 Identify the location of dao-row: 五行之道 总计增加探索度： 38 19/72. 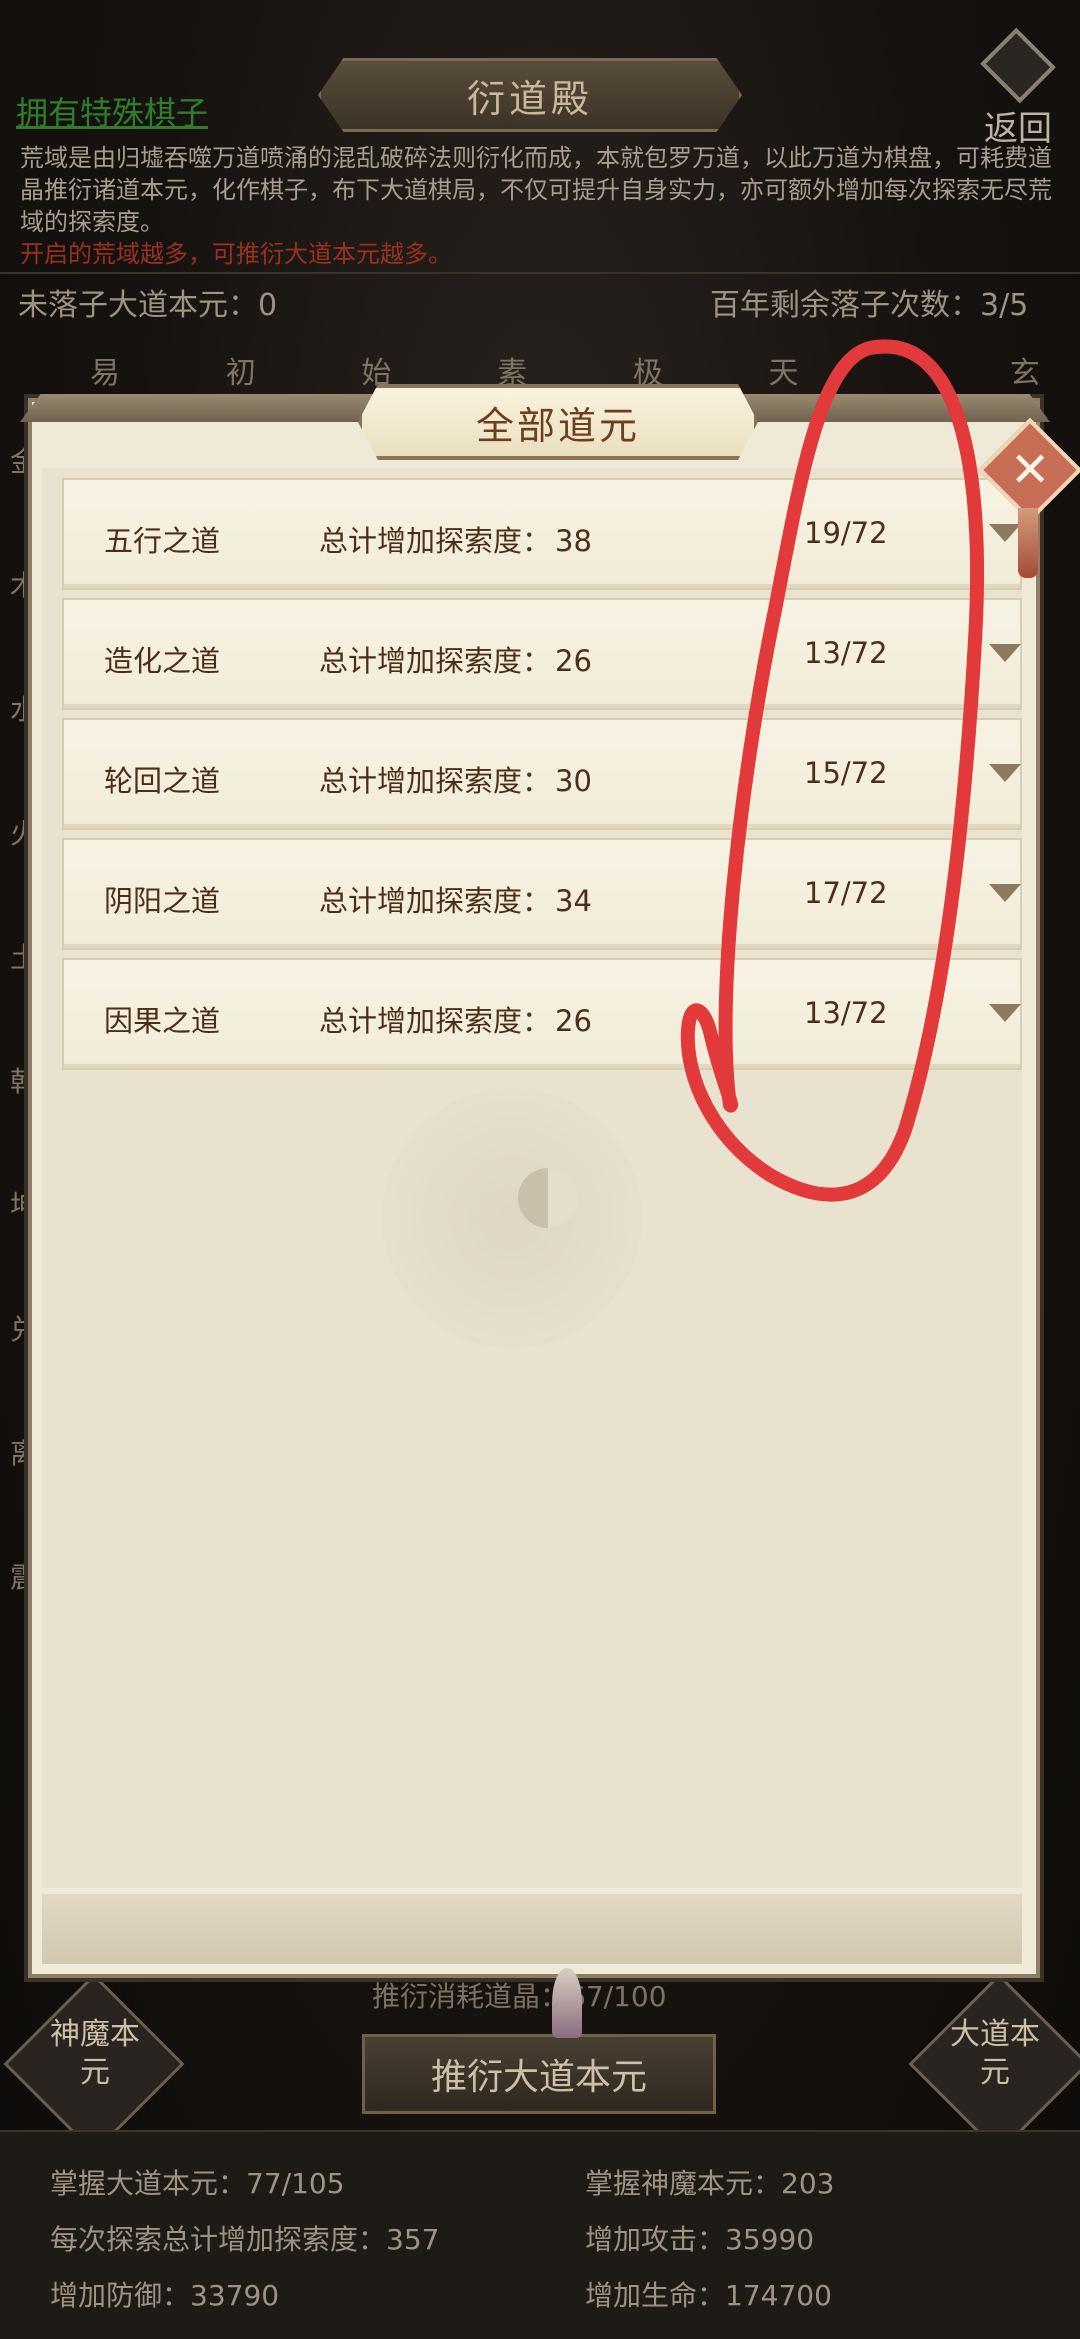
(542, 534).